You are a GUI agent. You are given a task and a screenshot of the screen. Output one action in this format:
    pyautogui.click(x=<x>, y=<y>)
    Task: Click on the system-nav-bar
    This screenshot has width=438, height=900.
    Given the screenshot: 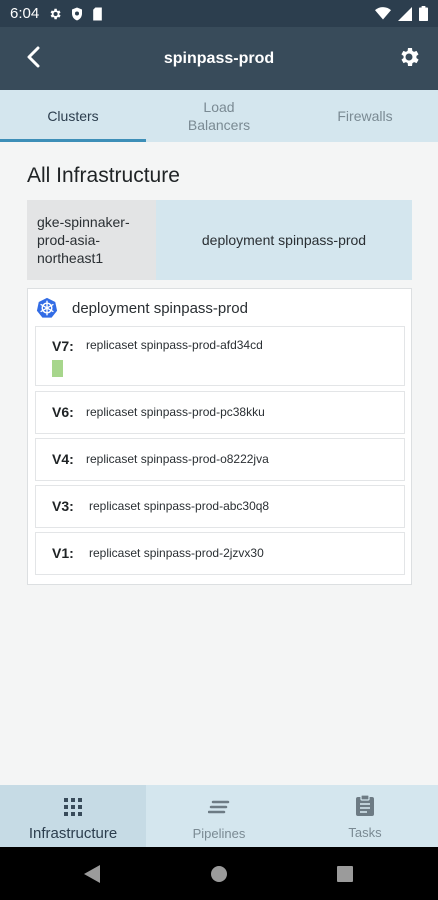 What is the action you would take?
    pyautogui.click(x=219, y=873)
    